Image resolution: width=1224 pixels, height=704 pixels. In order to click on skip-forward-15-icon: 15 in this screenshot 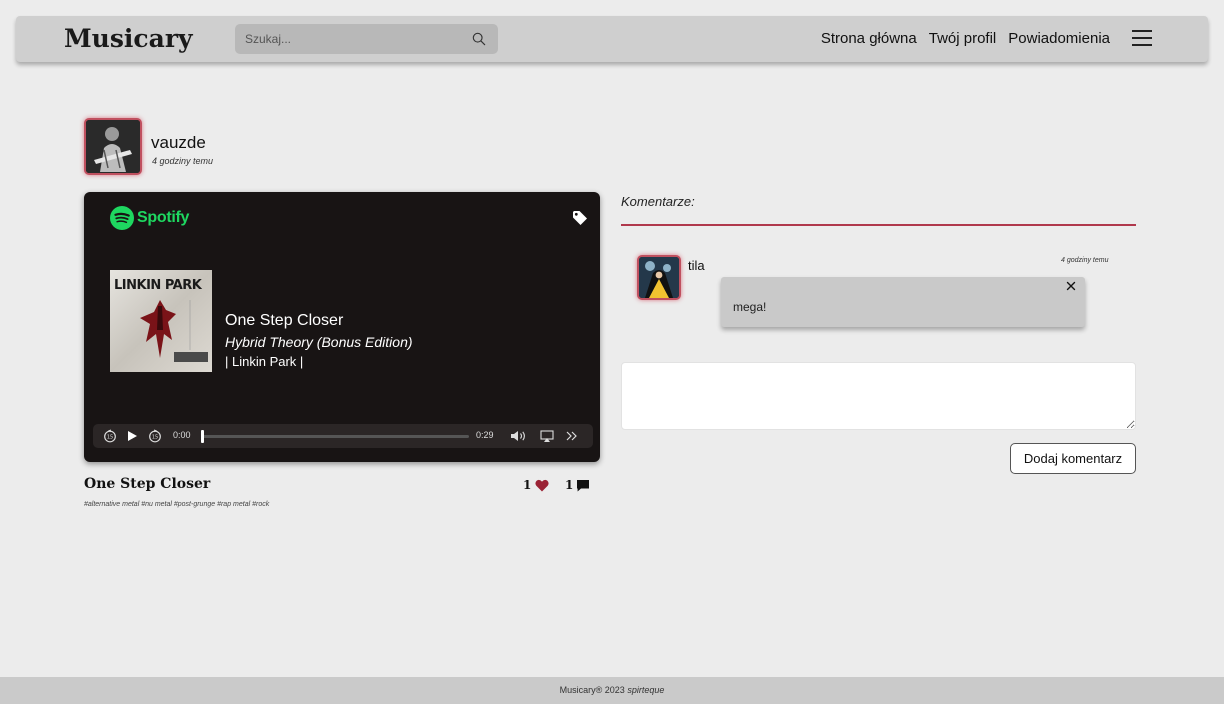, I will do `click(155, 436)`.